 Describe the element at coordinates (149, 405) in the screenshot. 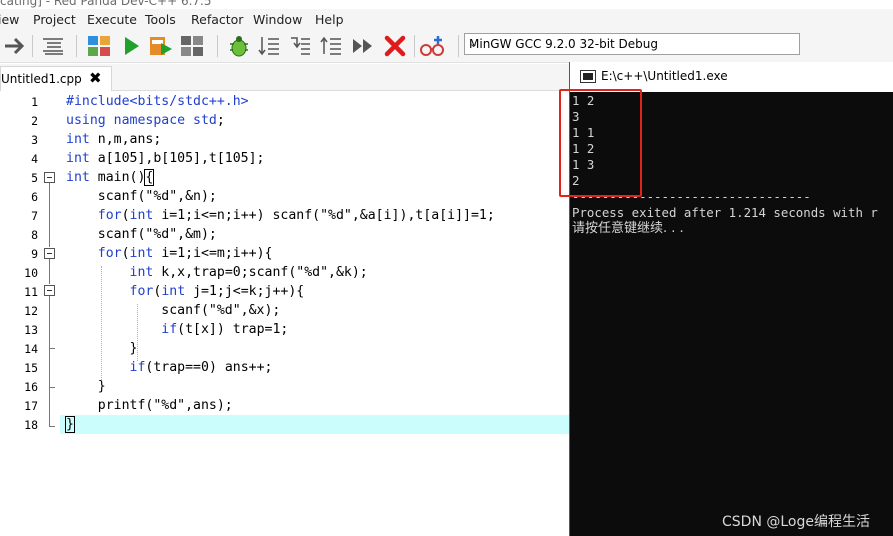

I see `code-line-17: printf("%d",ans);` at that location.